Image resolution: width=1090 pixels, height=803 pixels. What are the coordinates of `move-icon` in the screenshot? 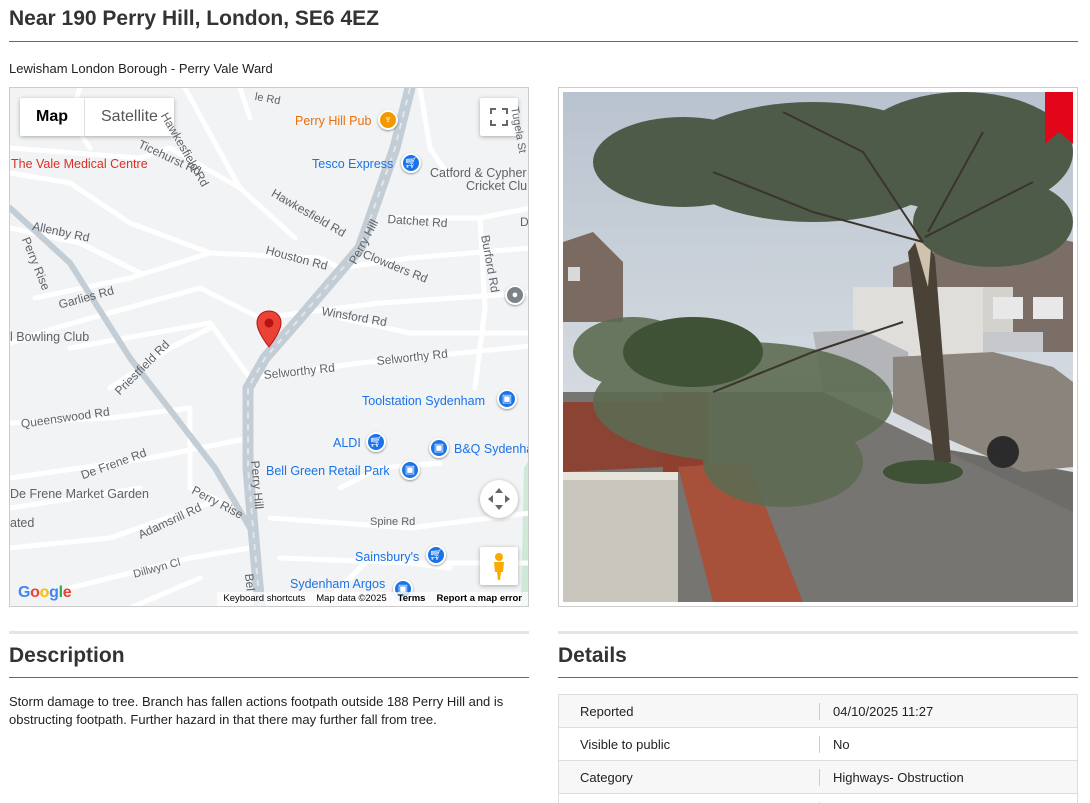 It's located at (499, 499).